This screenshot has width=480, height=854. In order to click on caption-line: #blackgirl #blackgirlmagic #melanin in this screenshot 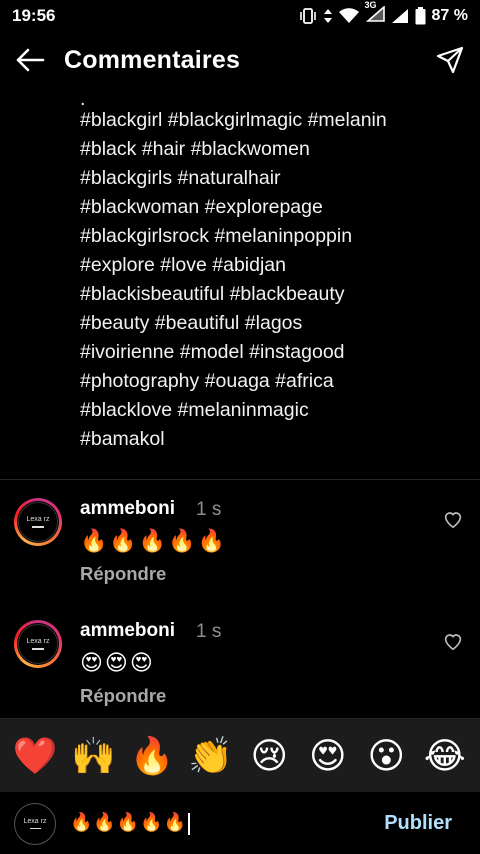, I will do `click(233, 120)`.